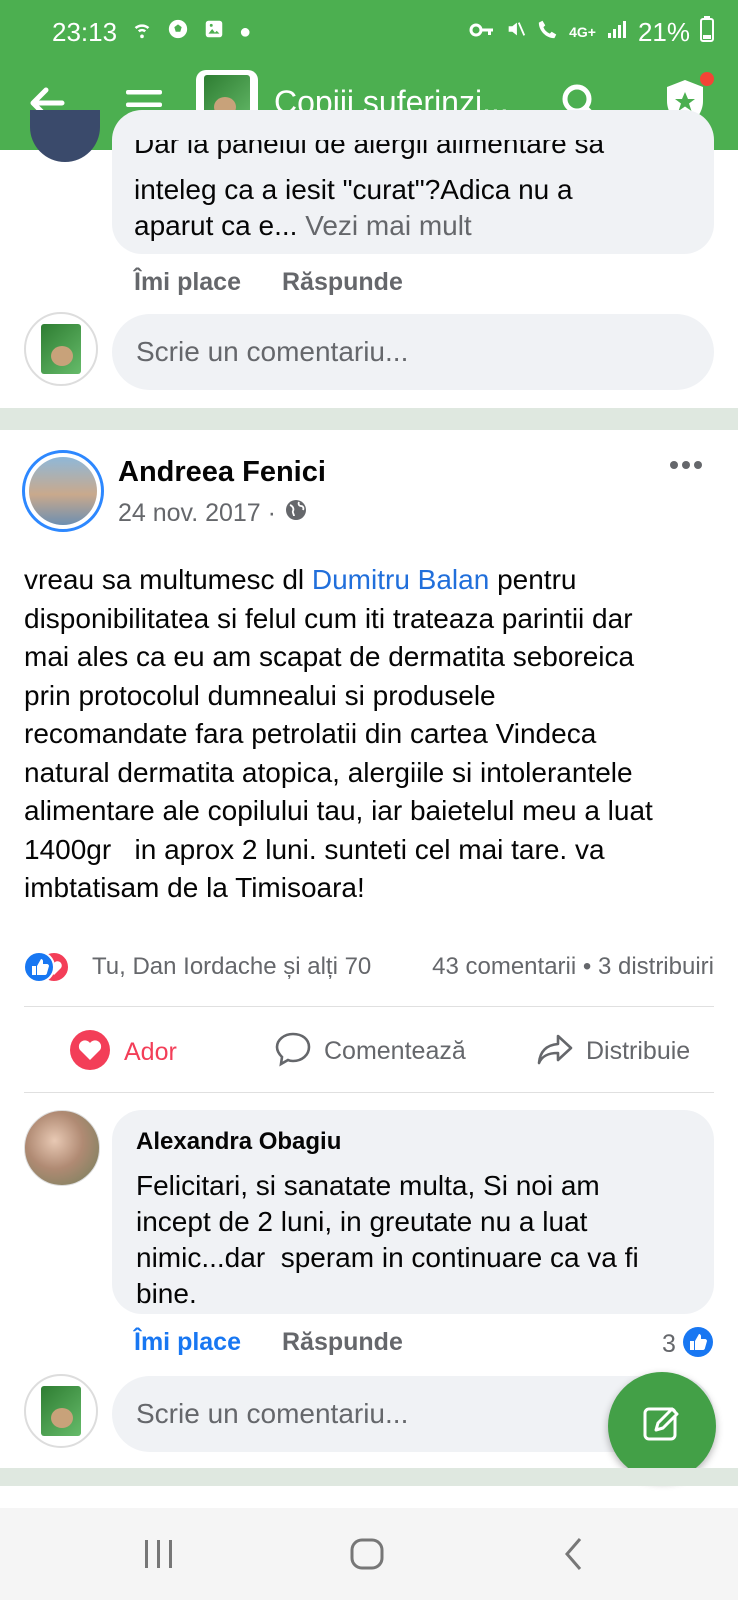 The image size is (738, 1600). Describe the element at coordinates (368, 1185) in the screenshot. I see `reply-comment-line: Felicitari, si sanatate multa, Si noi am` at that location.